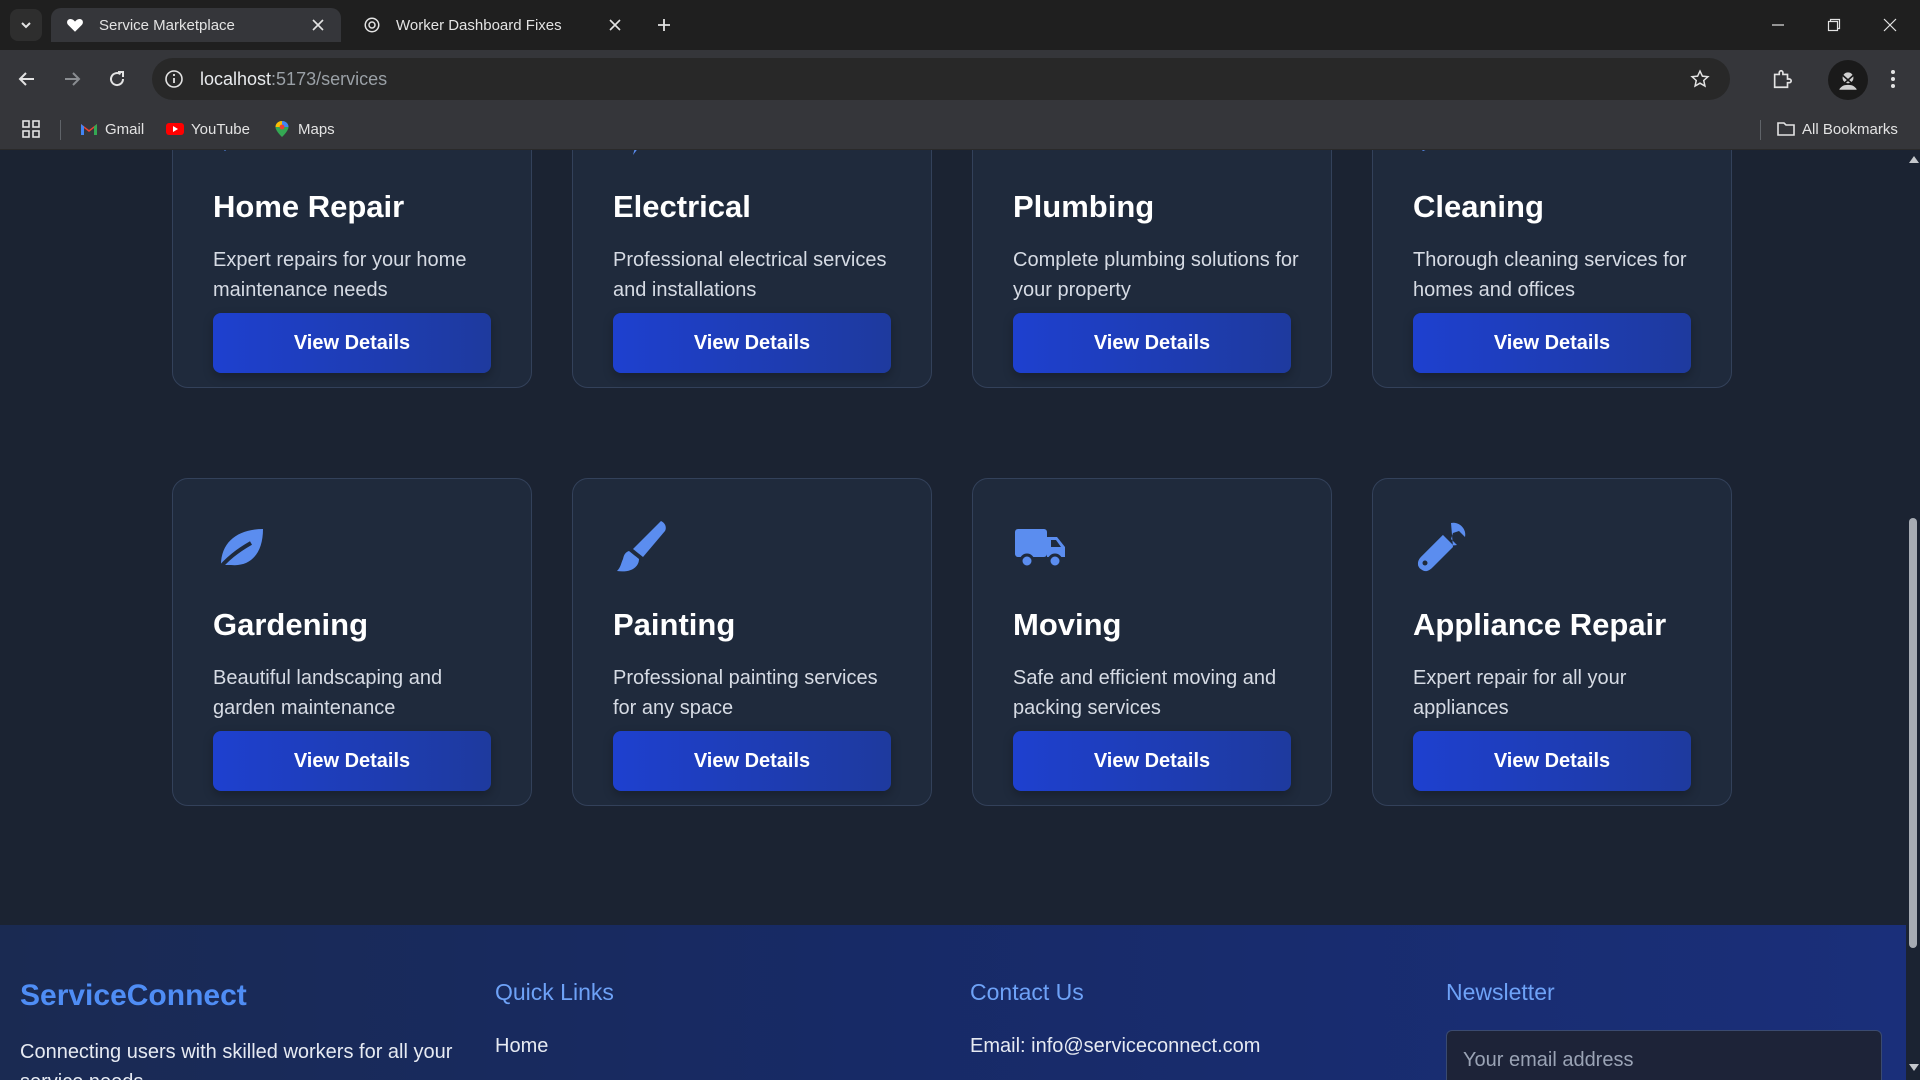  Describe the element at coordinates (641, 546) in the screenshot. I see `paintbrush-icon` at that location.